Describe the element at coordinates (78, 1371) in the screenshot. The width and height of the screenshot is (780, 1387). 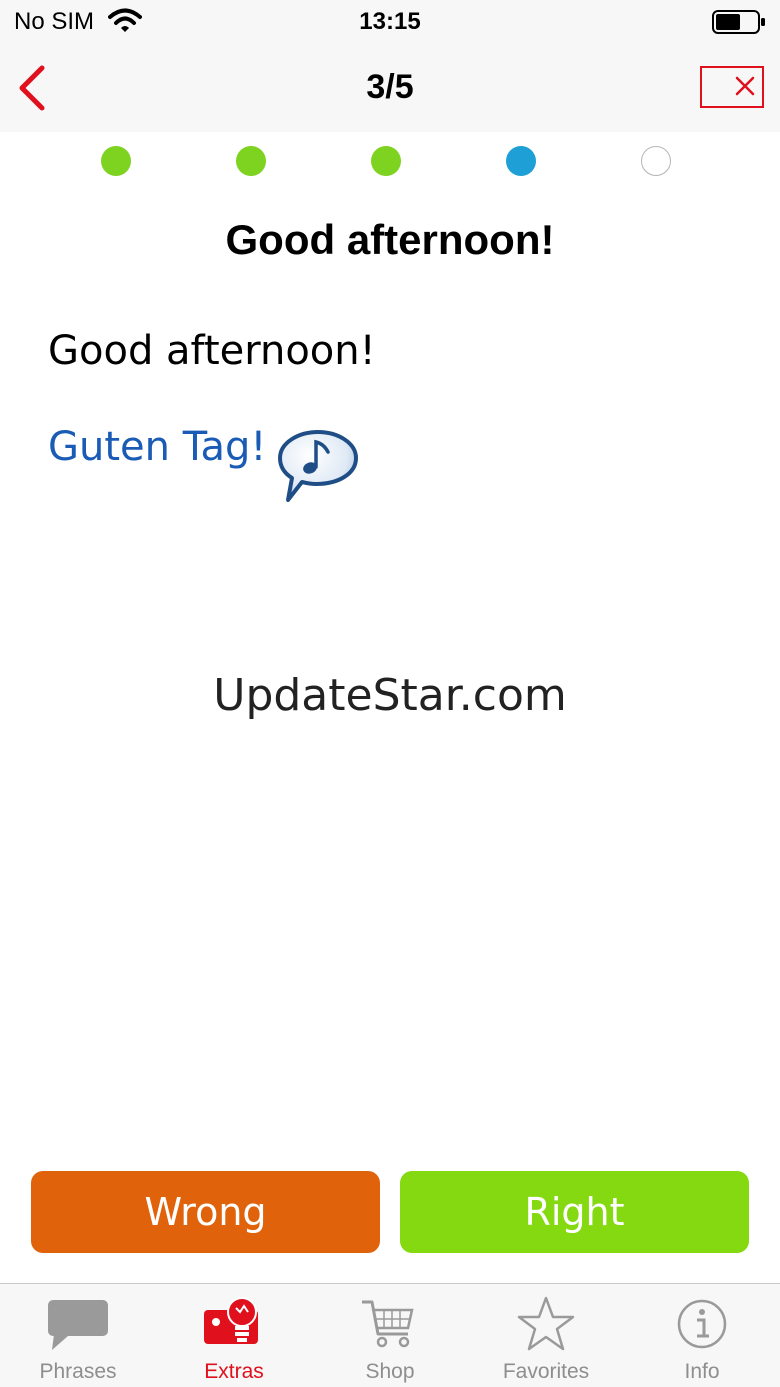
I see `tab-label-phrases: Phrases` at that location.